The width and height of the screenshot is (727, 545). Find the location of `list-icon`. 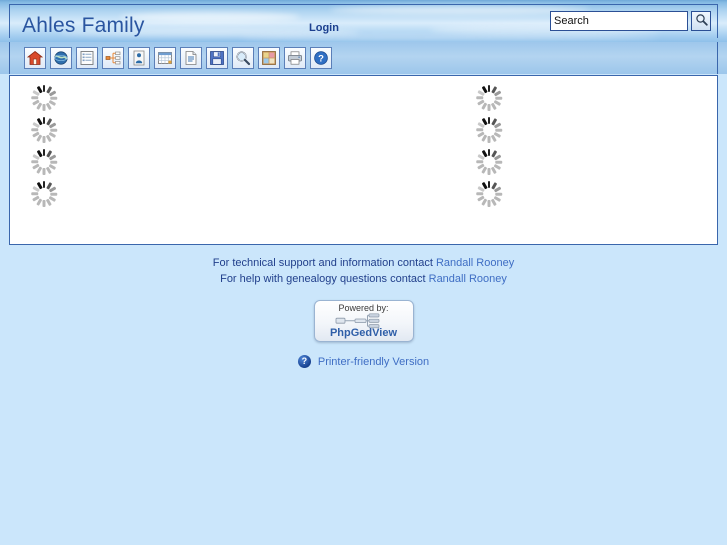

list-icon is located at coordinates (87, 58).